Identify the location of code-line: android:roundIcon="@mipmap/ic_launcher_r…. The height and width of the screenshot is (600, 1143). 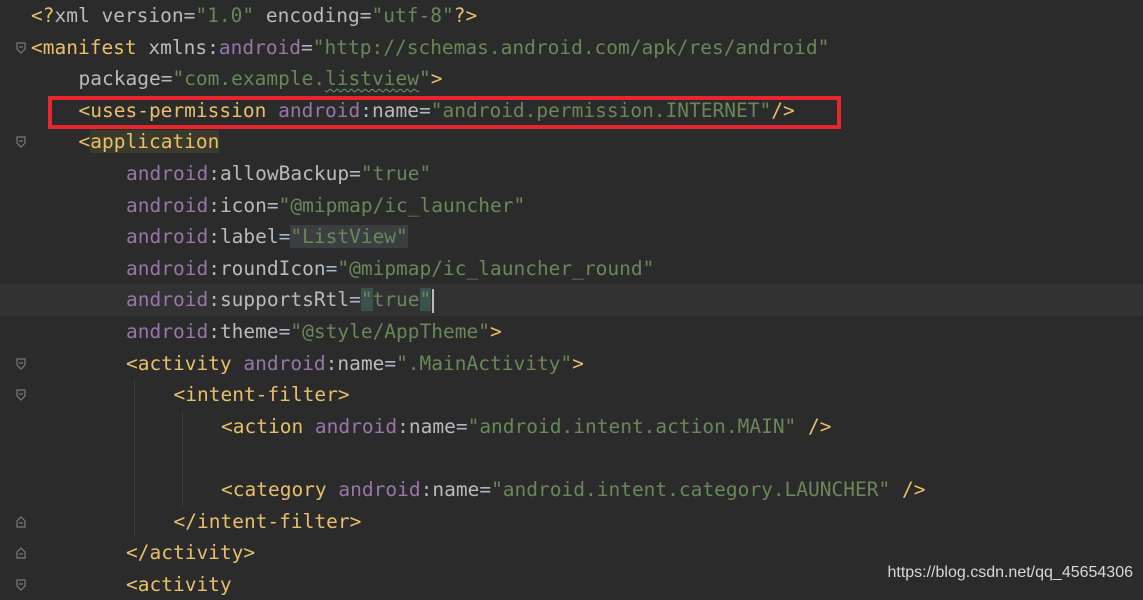
(571, 269).